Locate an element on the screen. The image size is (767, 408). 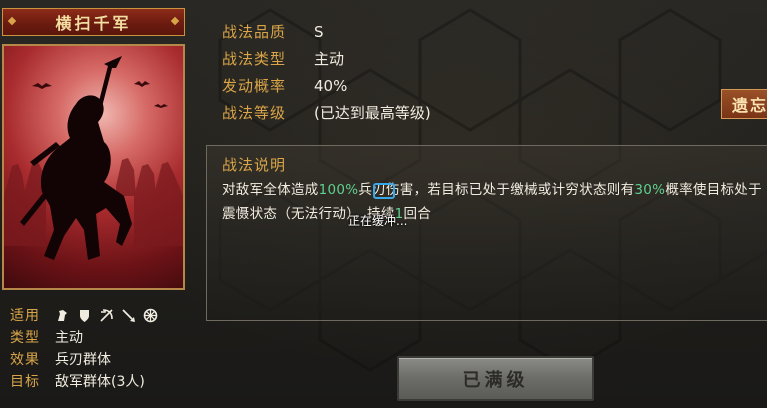
spear-icon is located at coordinates (128, 315).